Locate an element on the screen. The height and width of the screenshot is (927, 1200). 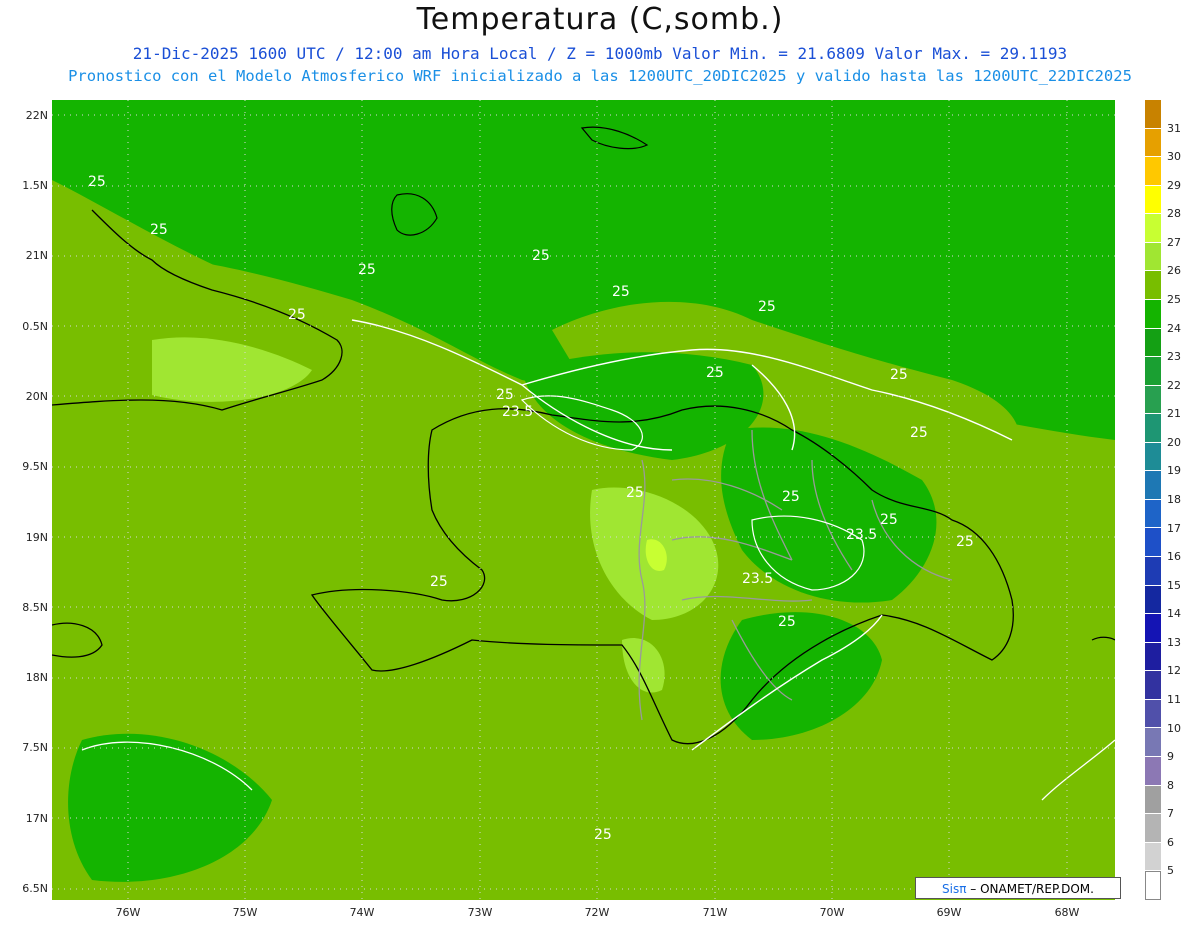
lon-label: 75W is located at coordinates (245, 912).